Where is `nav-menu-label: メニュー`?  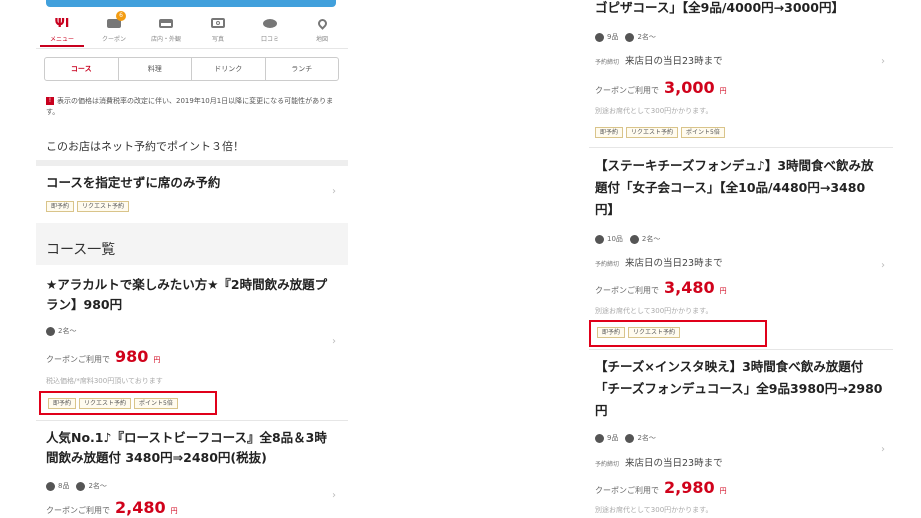
nav-menu-label: メニュー is located at coordinates (61, 39).